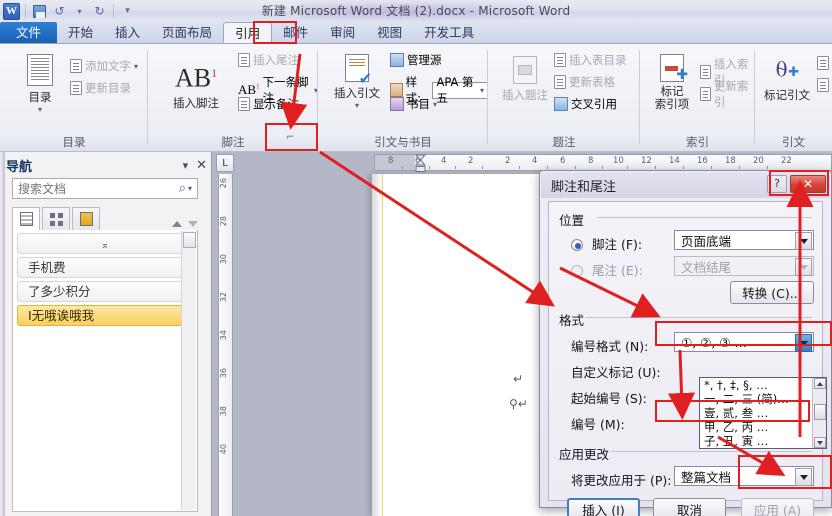 Image resolution: width=832 pixels, height=516 pixels. Describe the element at coordinates (186, 165) in the screenshot. I see `navigation-menu-icon: ▾` at that location.